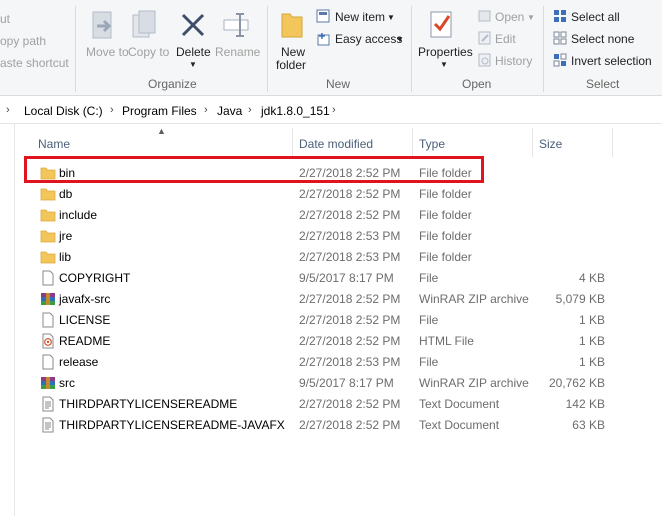 The width and height of the screenshot is (662, 516). Describe the element at coordinates (78, 215) in the screenshot. I see `file-name: include` at that location.